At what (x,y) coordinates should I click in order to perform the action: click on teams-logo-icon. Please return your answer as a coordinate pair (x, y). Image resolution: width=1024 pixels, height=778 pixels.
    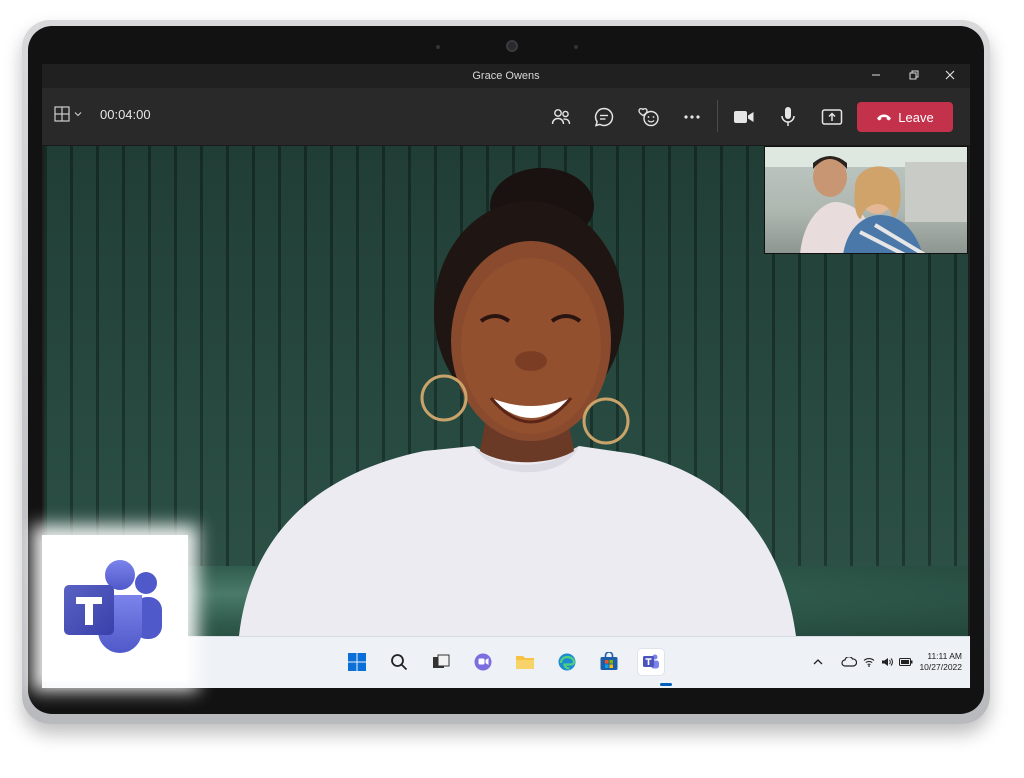
    Looking at the image, I should click on (113, 606).